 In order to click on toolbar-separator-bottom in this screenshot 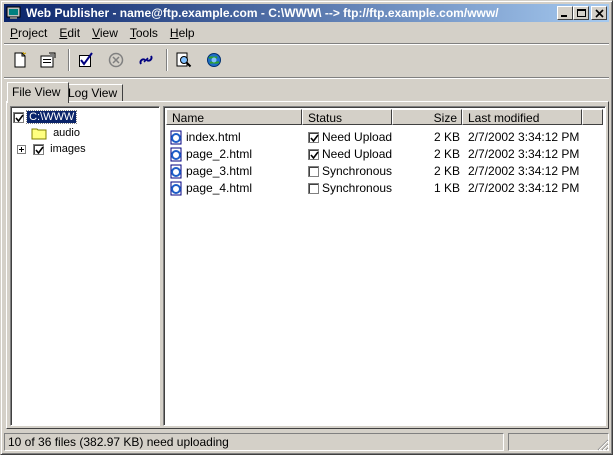, I will do `click(306, 78)`.